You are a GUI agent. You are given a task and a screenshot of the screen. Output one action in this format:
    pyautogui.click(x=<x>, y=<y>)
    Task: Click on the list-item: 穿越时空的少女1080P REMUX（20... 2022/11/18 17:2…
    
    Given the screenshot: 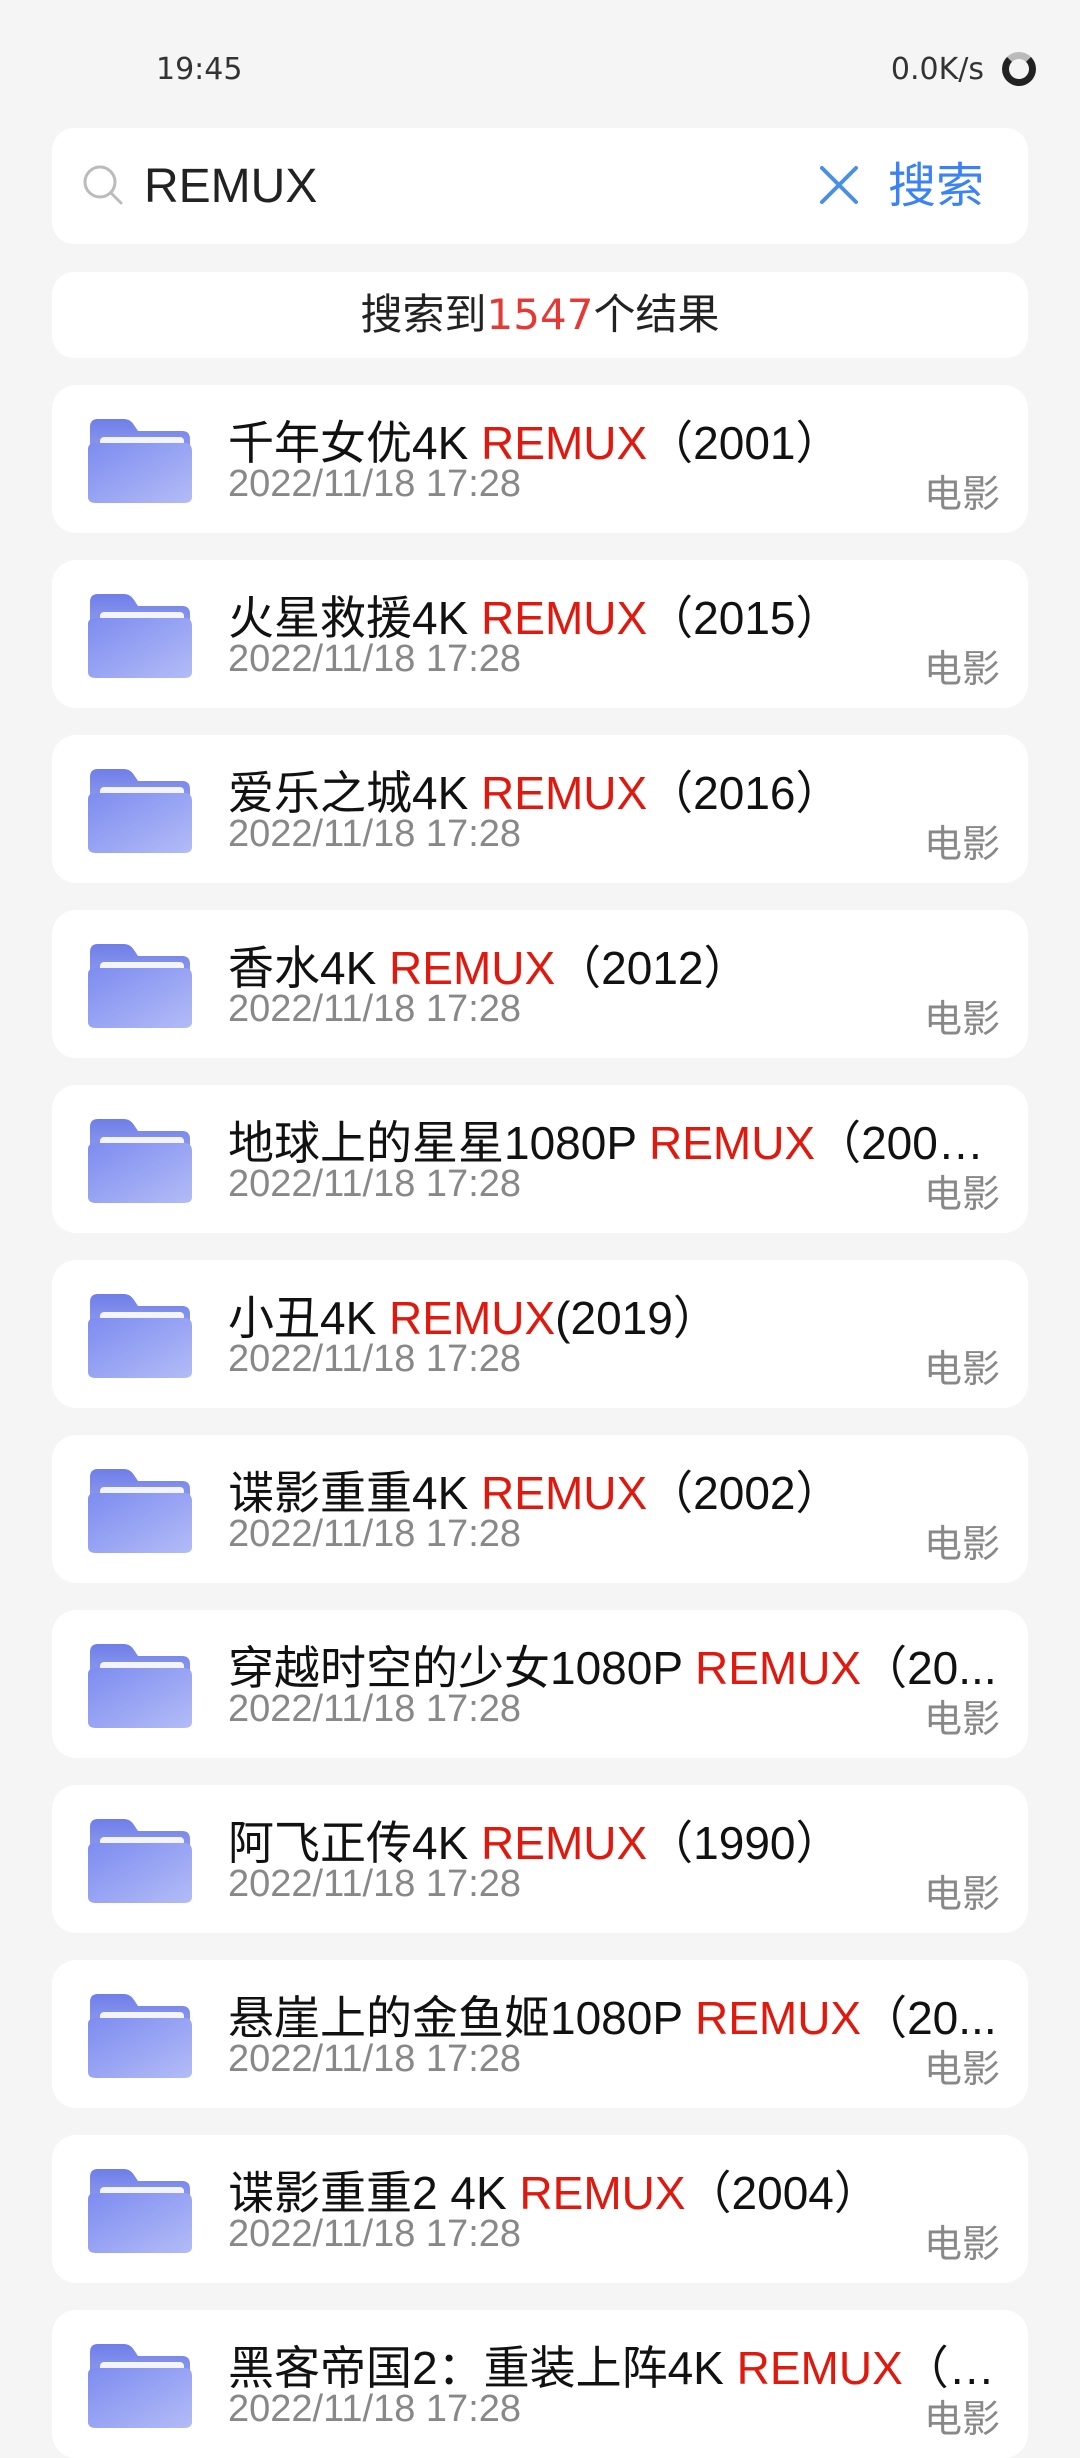 What is the action you would take?
    pyautogui.click(x=540, y=1684)
    